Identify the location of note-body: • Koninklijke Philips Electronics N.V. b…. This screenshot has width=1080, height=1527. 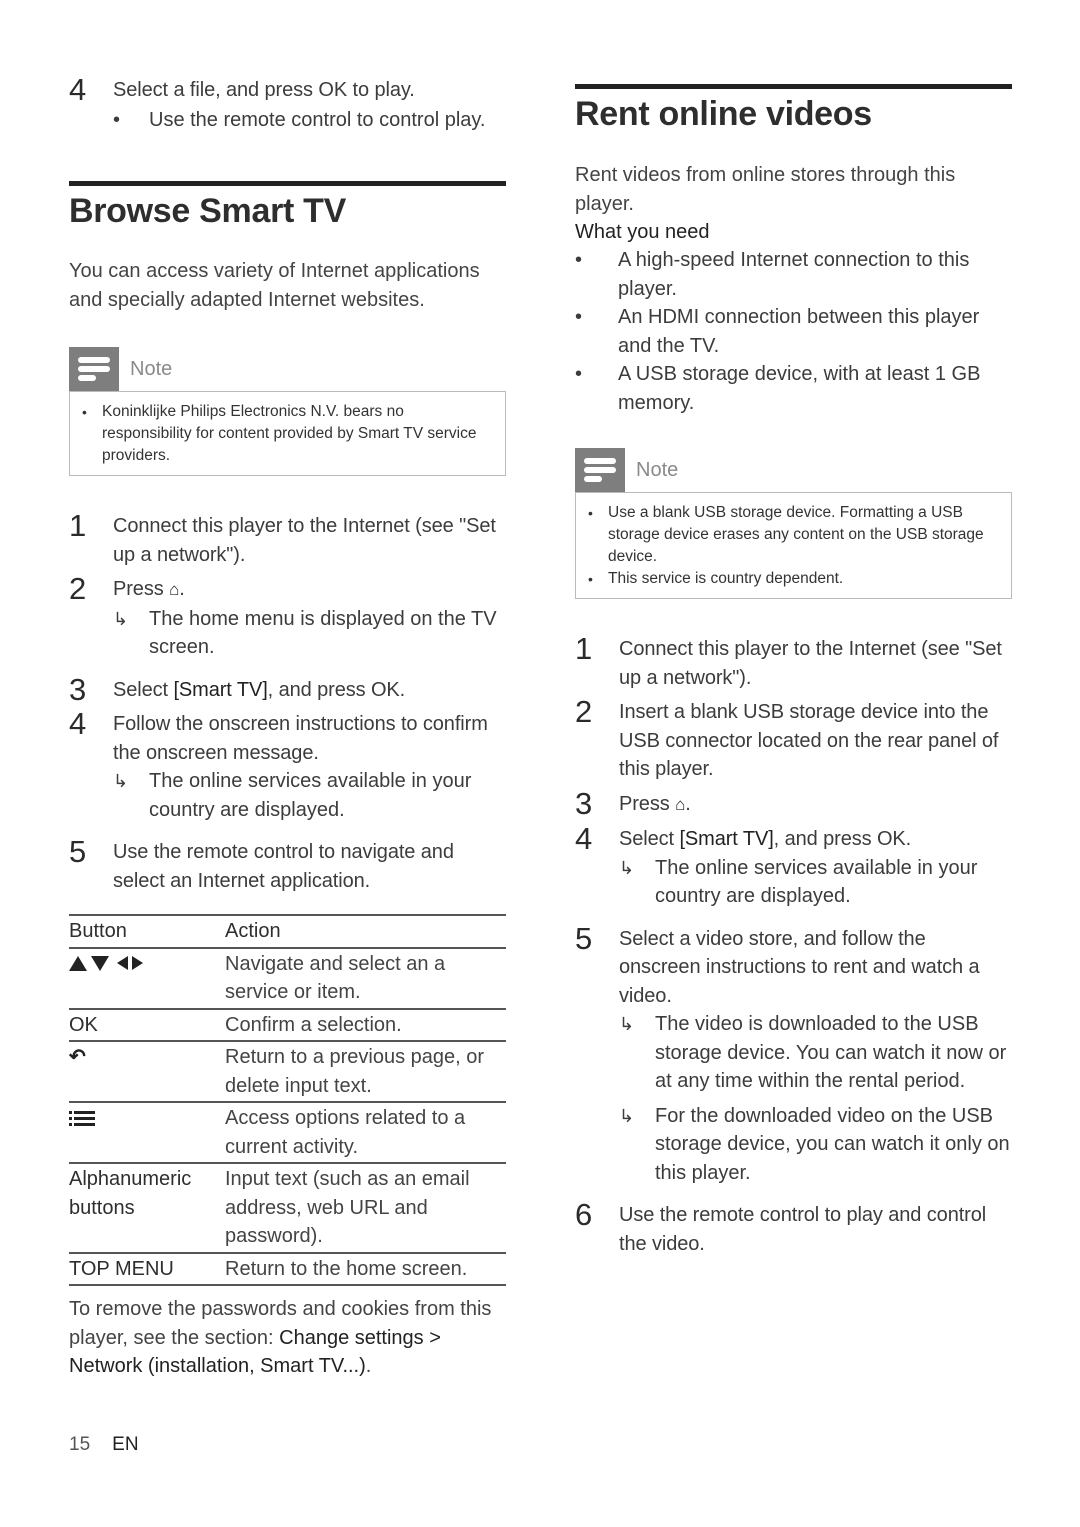
(287, 433).